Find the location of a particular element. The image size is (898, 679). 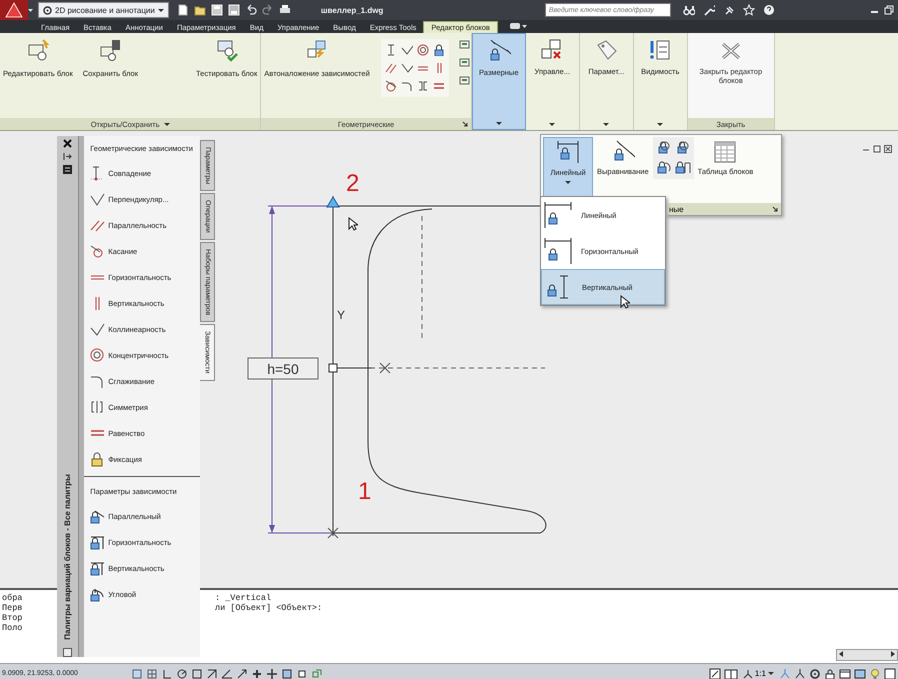

open-folder-icon is located at coordinates (200, 10).